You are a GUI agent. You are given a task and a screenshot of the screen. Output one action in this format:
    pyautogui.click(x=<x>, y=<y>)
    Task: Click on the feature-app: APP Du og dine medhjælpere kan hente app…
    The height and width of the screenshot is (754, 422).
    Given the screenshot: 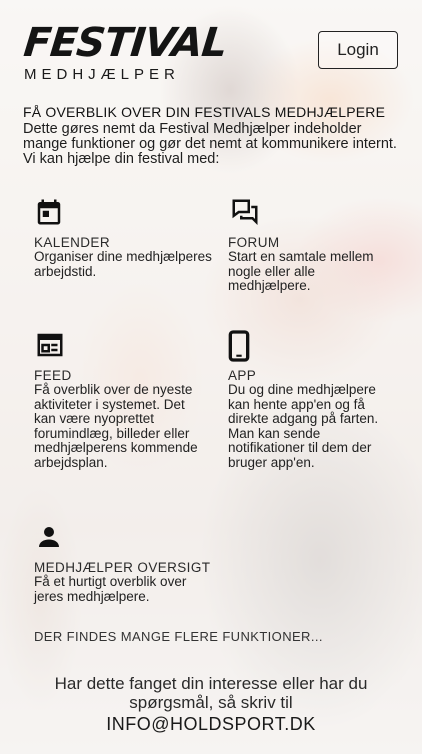 What is the action you would take?
    pyautogui.click(x=310, y=400)
    